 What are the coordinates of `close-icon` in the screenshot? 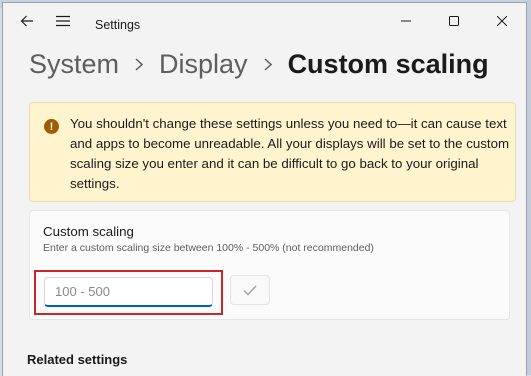 It's located at (502, 21).